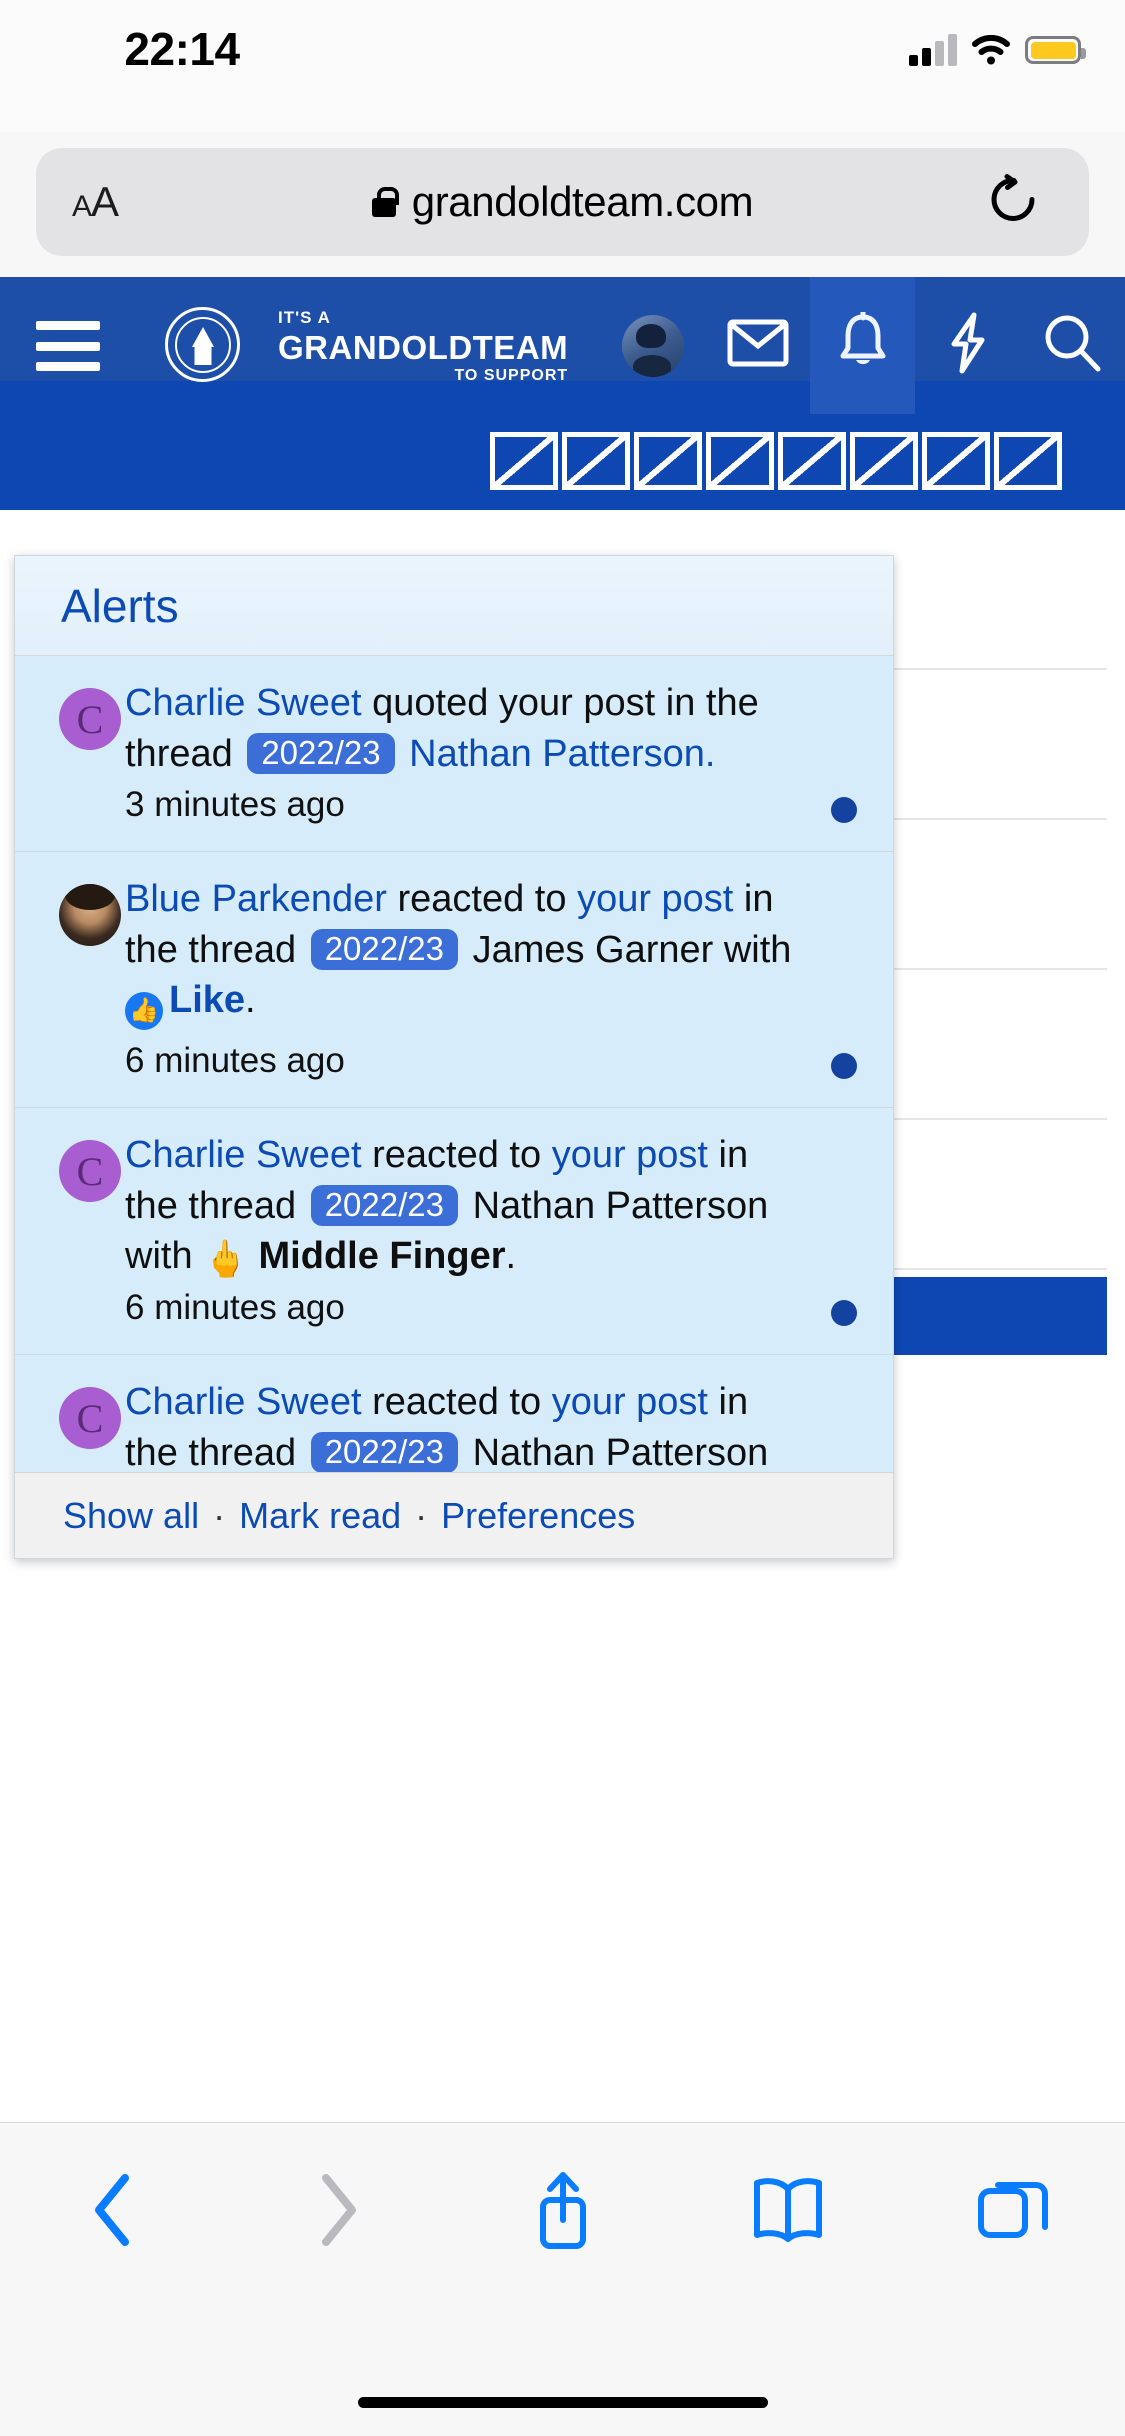 Image resolution: width=1125 pixels, height=2436 pixels. I want to click on wifi-icon, so click(991, 49).